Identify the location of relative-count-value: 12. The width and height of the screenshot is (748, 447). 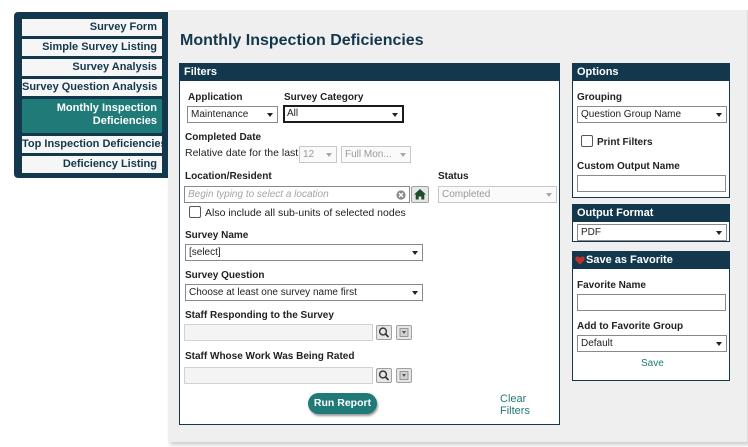
(309, 154).